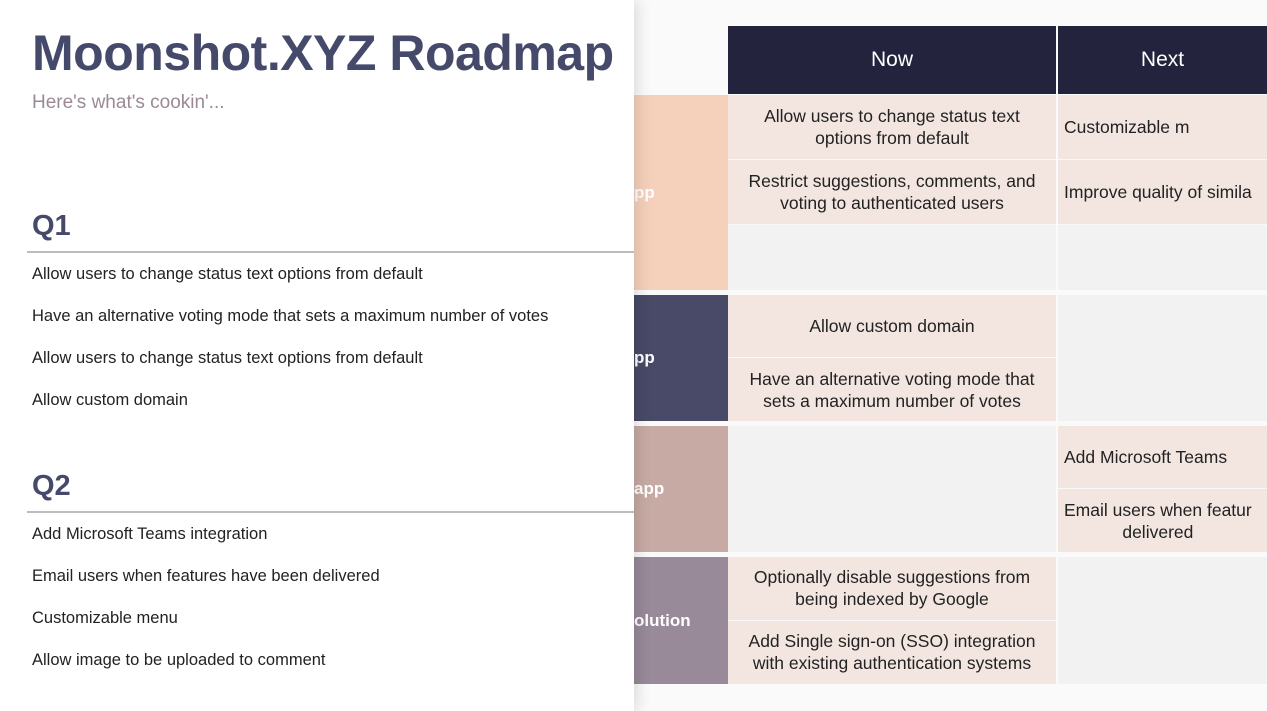 The height and width of the screenshot is (711, 1267). I want to click on list-item: Add Microsoft Teams integration, so click(149, 534).